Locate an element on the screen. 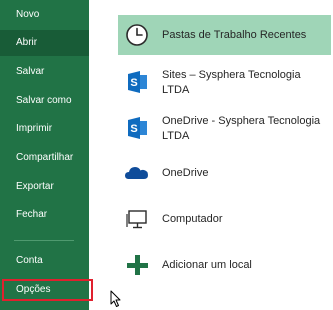 This screenshot has width=333, height=310. nav-item-imprimir: Imprimir is located at coordinates (44, 129).